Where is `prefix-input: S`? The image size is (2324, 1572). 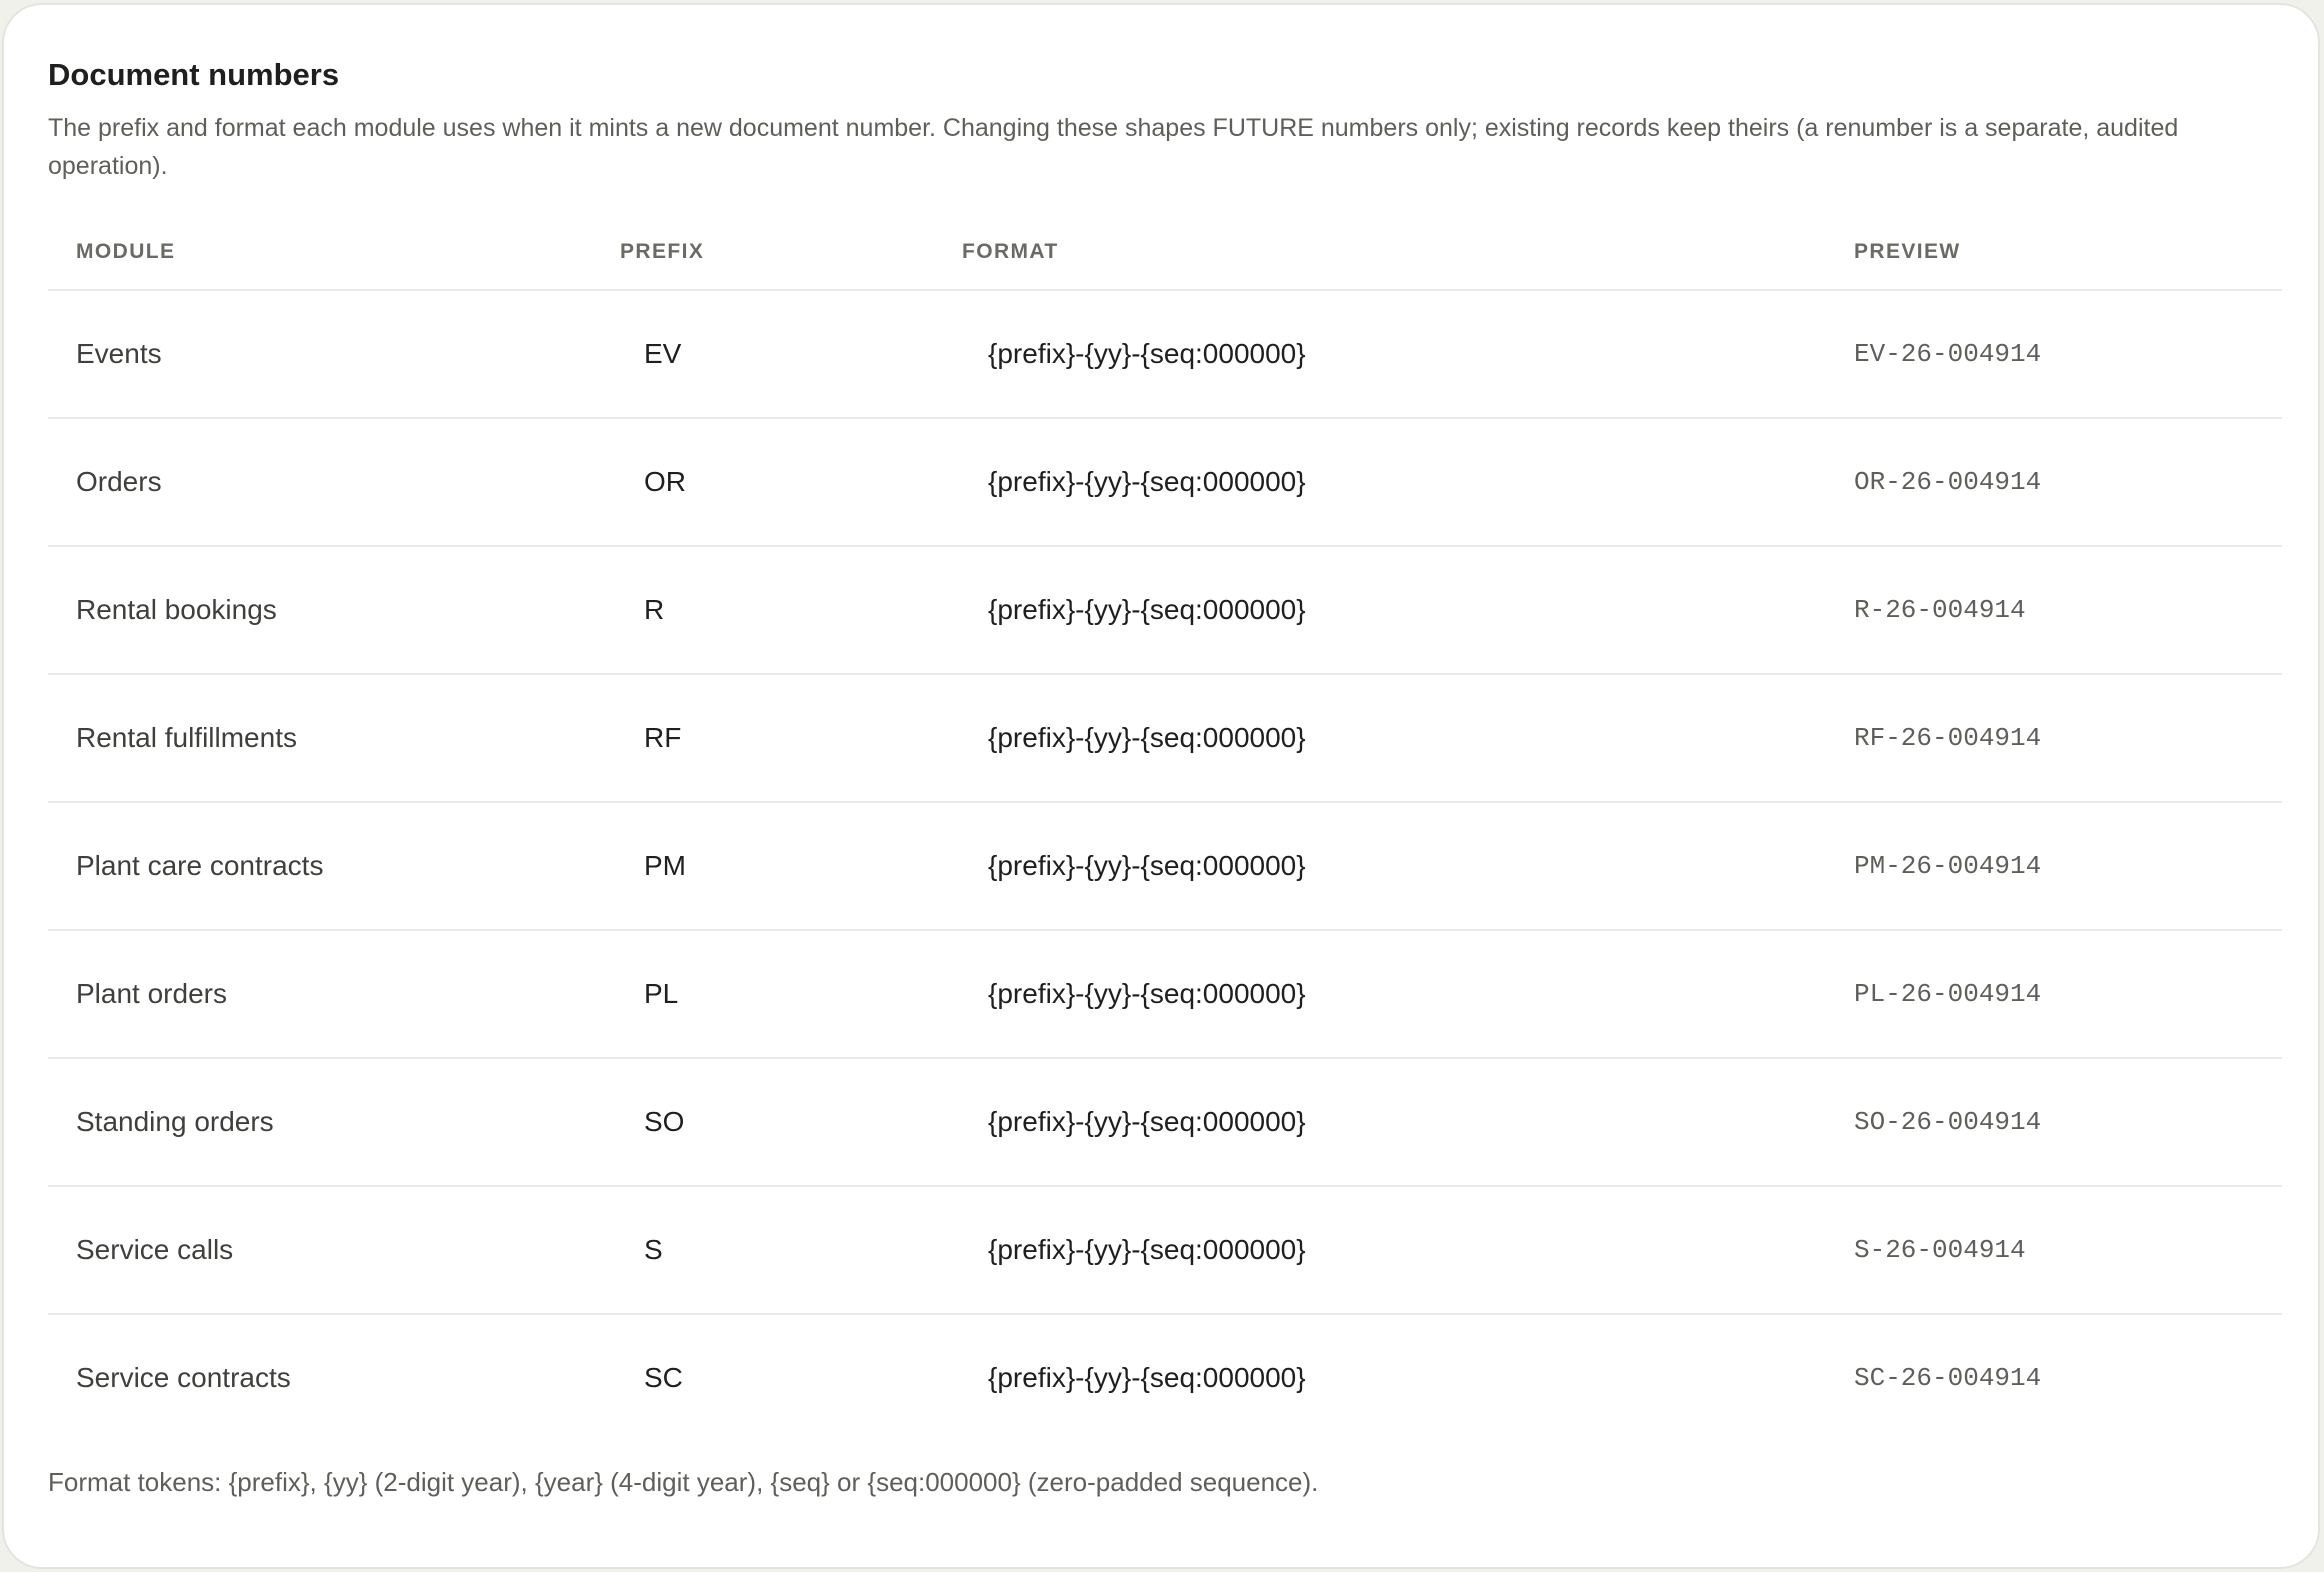
prefix-input: S is located at coordinates (653, 1250).